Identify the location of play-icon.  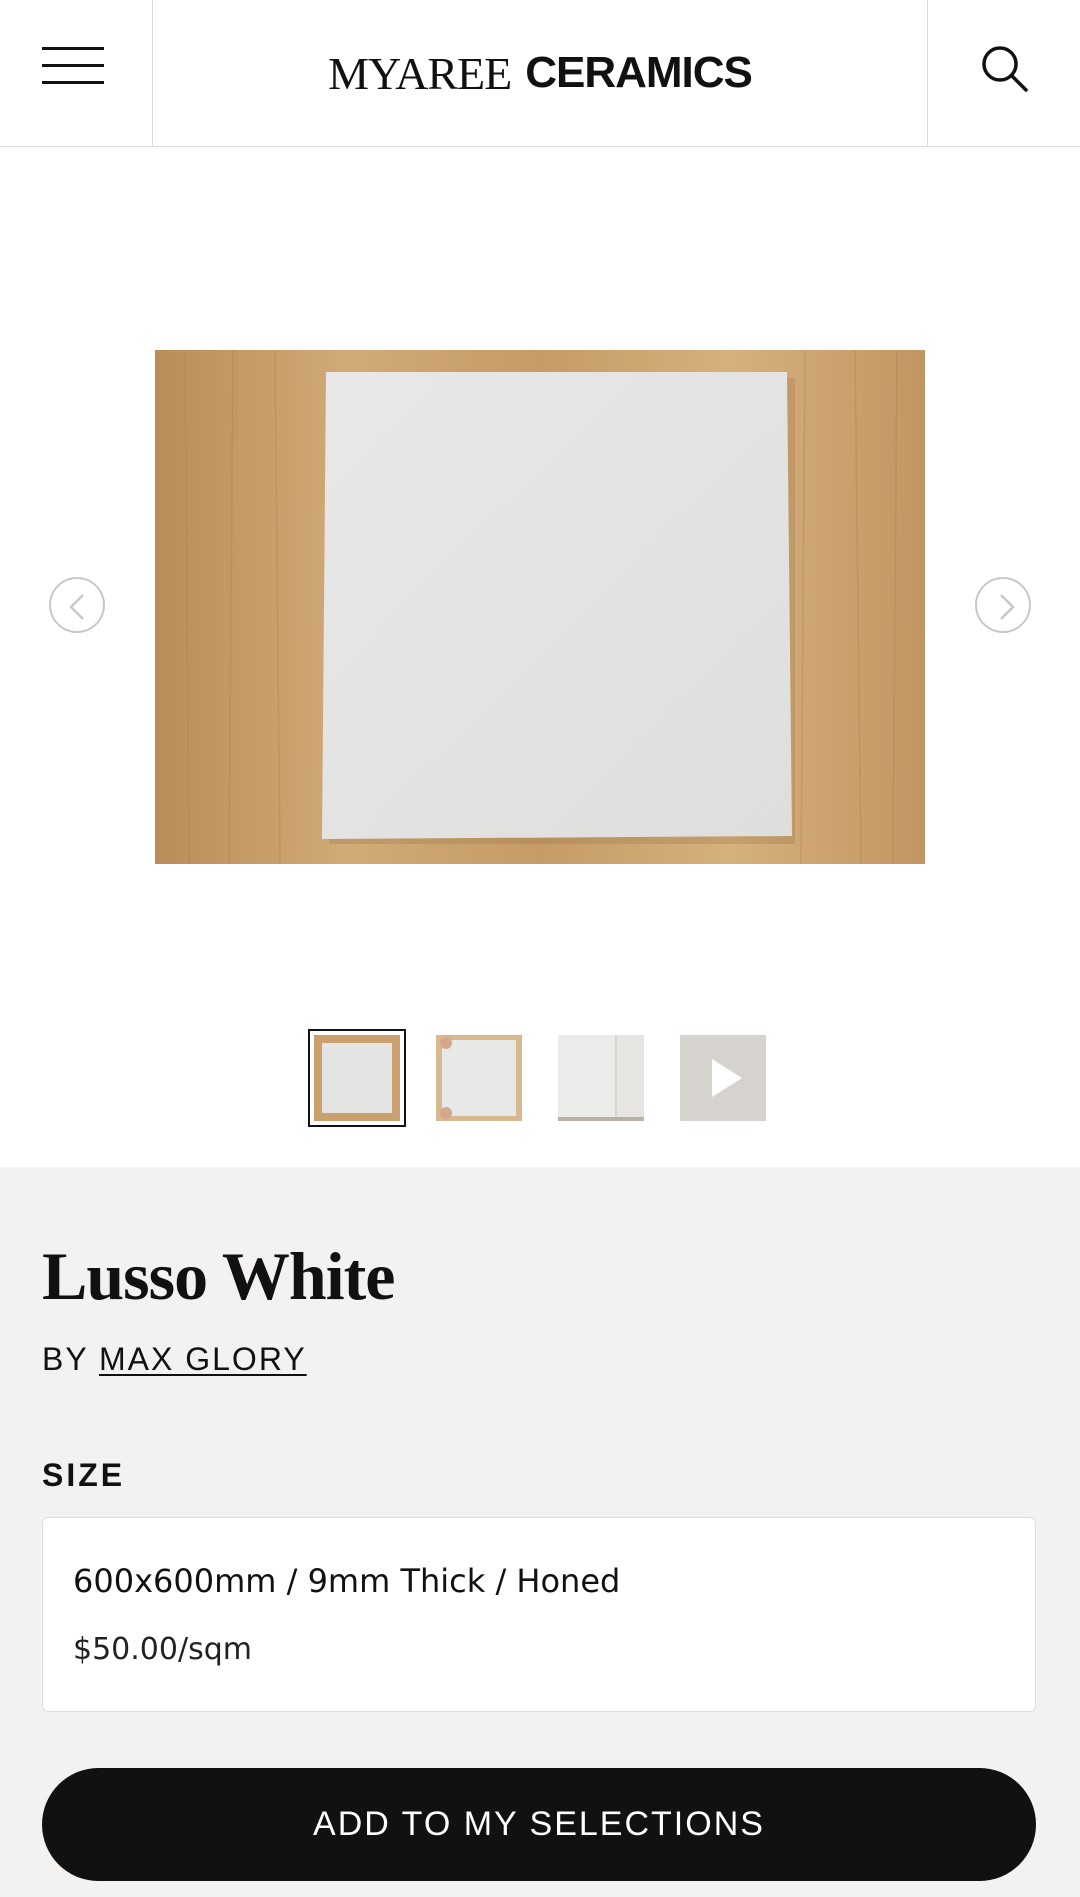
(723, 1078).